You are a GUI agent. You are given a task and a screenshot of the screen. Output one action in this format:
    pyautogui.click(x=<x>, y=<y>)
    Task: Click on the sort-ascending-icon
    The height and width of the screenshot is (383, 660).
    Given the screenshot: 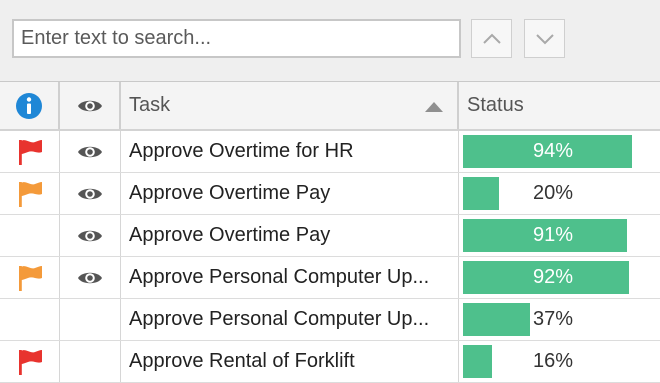 What is the action you would take?
    pyautogui.click(x=434, y=107)
    